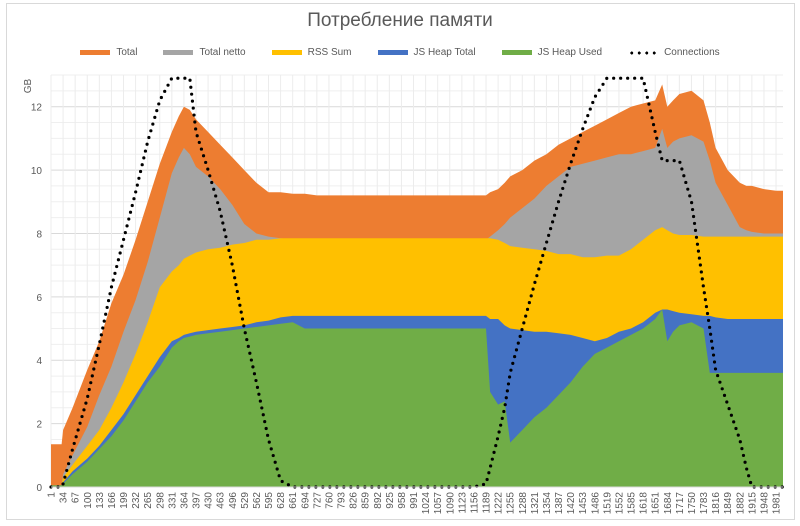  I want to click on y-tick-label: 10, so click(37, 171).